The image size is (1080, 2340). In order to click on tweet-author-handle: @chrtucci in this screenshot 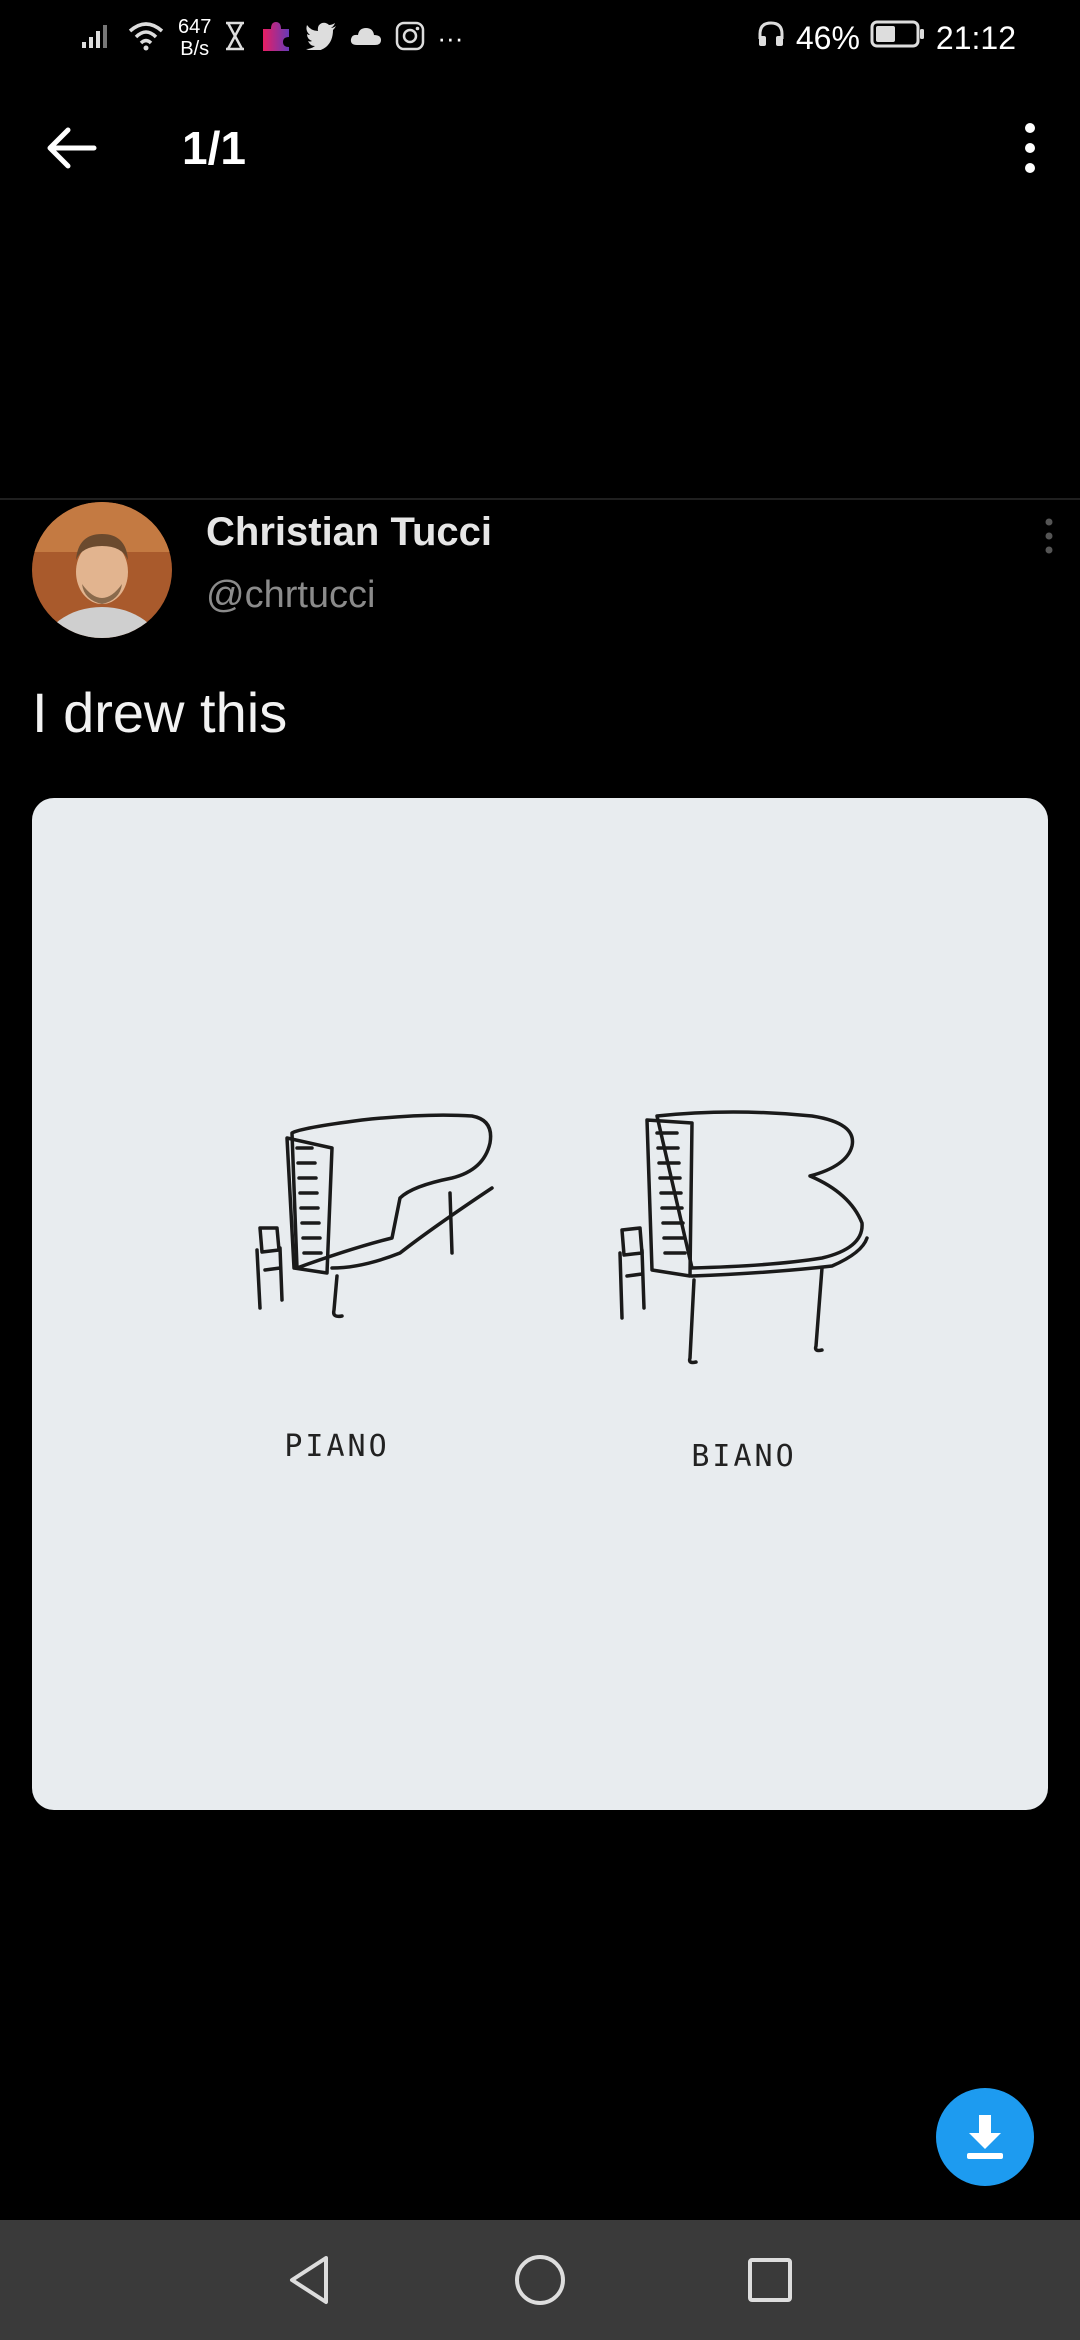, I will do `click(291, 595)`.